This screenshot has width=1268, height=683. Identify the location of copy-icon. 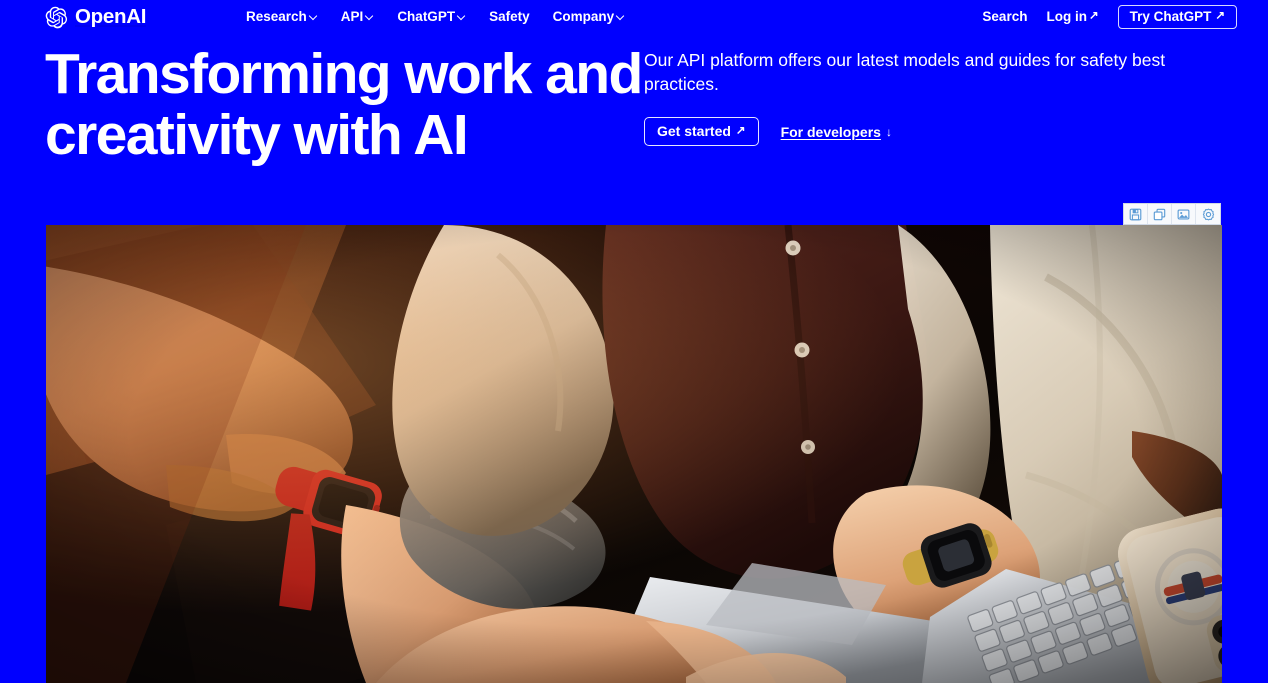
(1159, 214).